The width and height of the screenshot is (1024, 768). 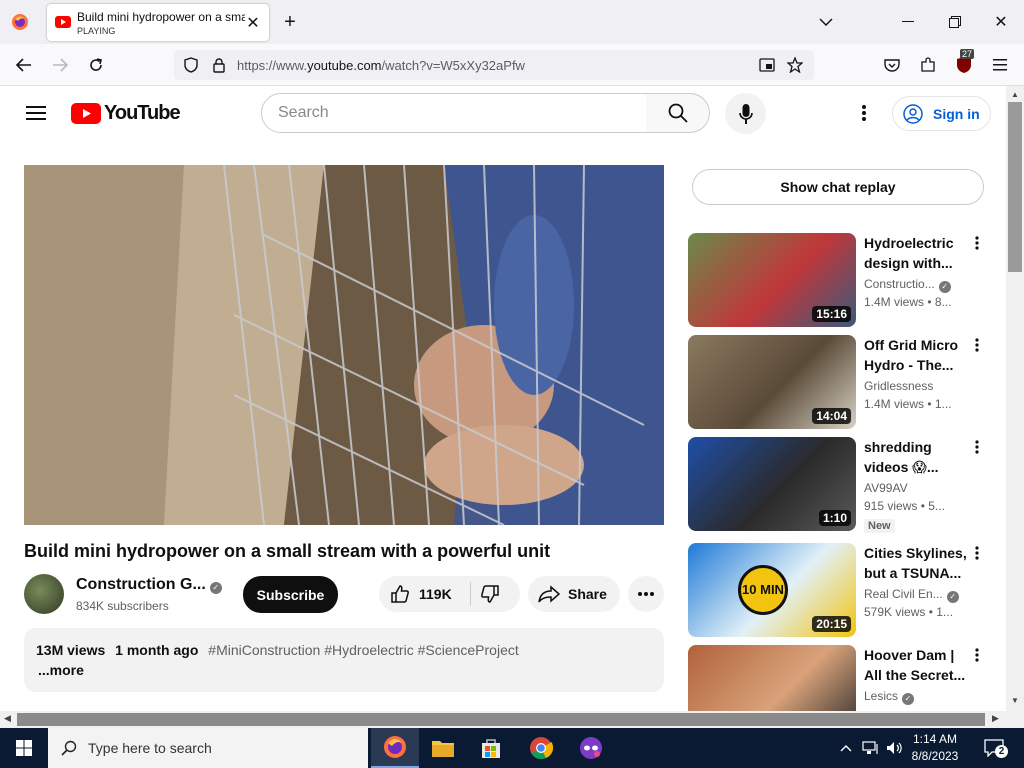 I want to click on show-more-link: ...more, so click(x=61, y=670).